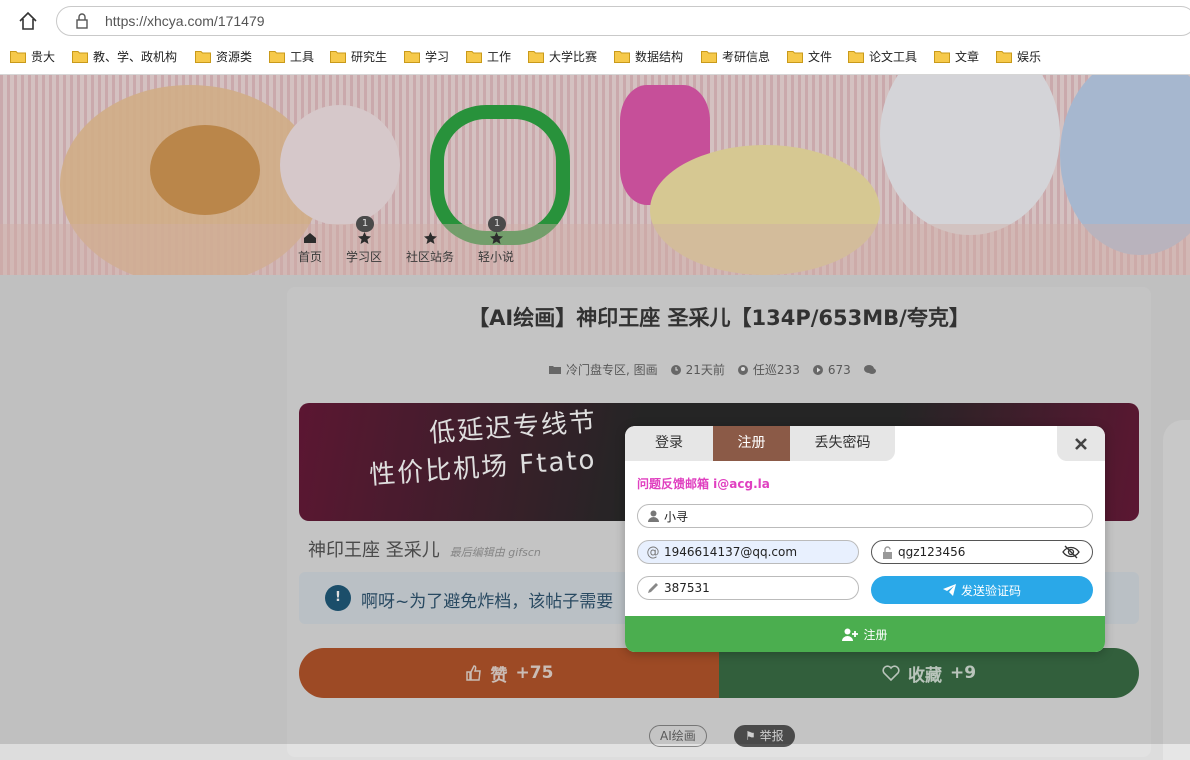 The height and width of the screenshot is (760, 1190). Describe the element at coordinates (653, 588) in the screenshot. I see `pencil-icon` at that location.